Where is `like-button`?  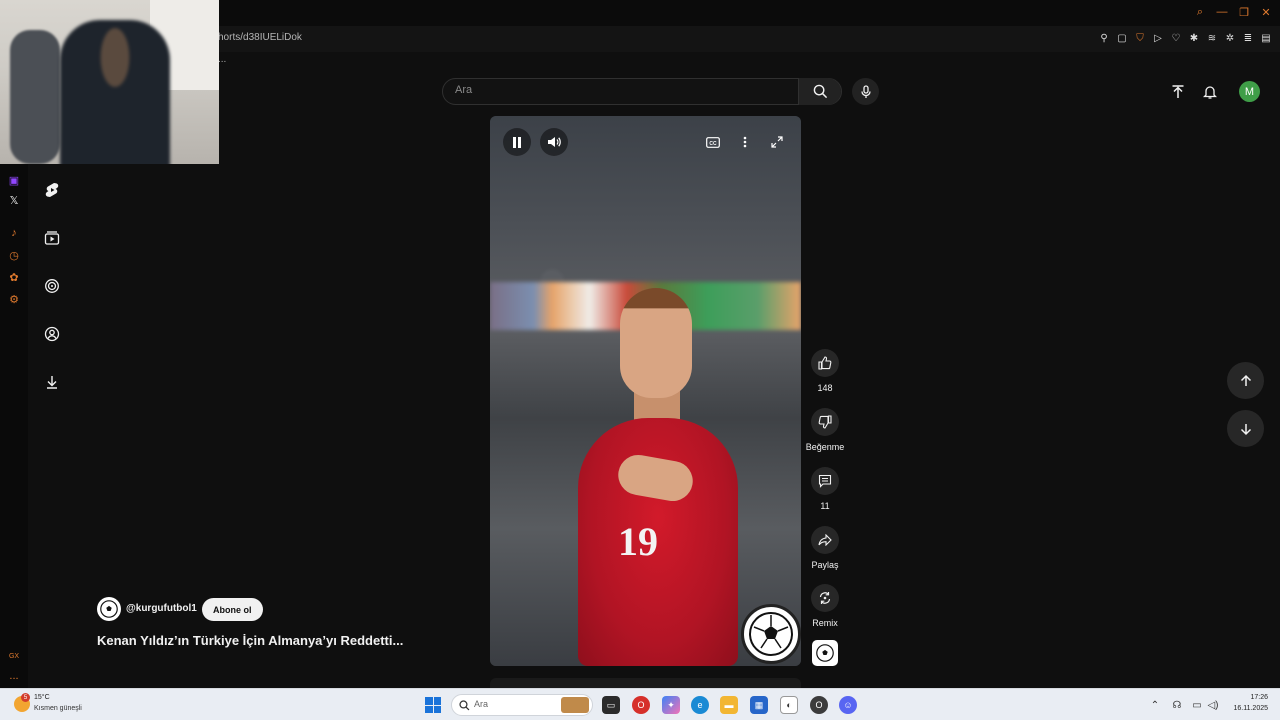
like-button is located at coordinates (825, 363).